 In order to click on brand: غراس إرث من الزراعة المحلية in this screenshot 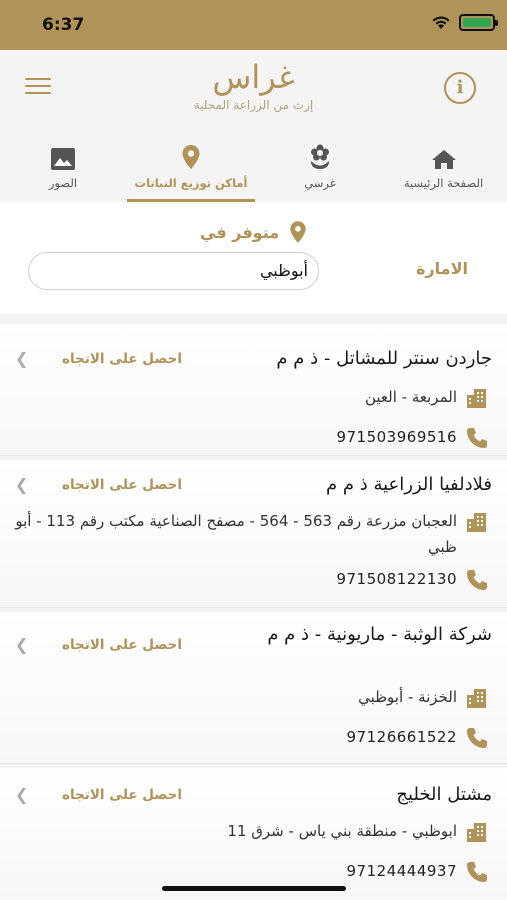, I will do `click(253, 85)`.